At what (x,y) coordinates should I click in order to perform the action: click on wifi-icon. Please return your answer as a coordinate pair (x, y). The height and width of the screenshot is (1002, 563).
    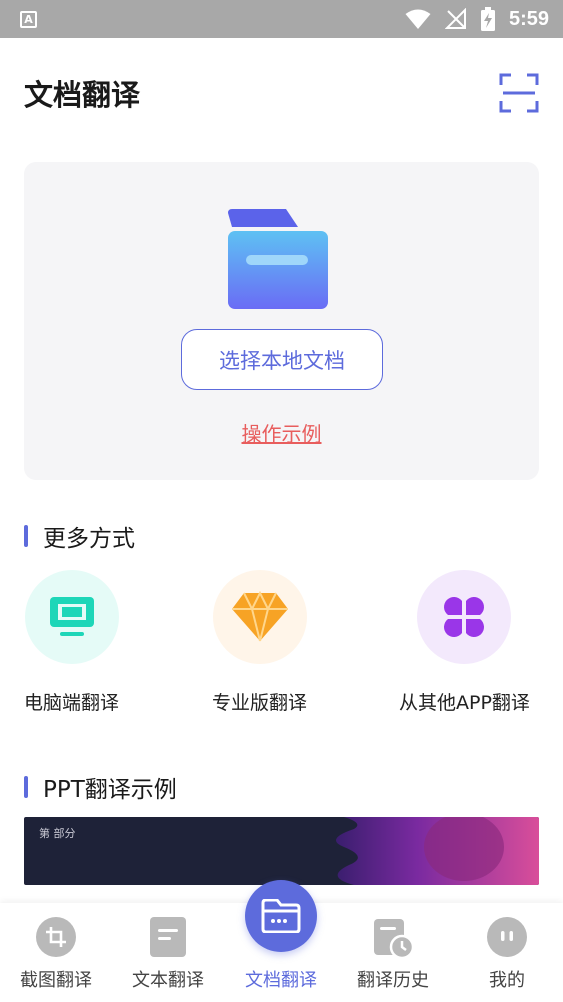
    Looking at the image, I should click on (418, 19).